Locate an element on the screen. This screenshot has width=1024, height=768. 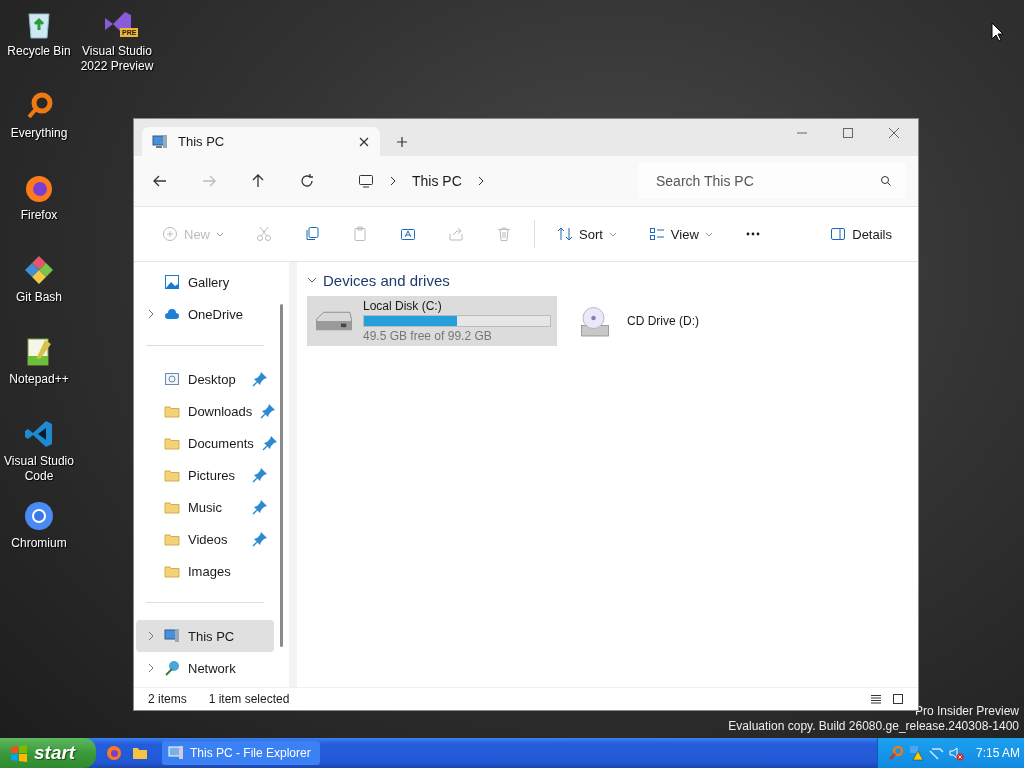
desktop-icon-label: Git Bash is located at coordinates (39, 297).